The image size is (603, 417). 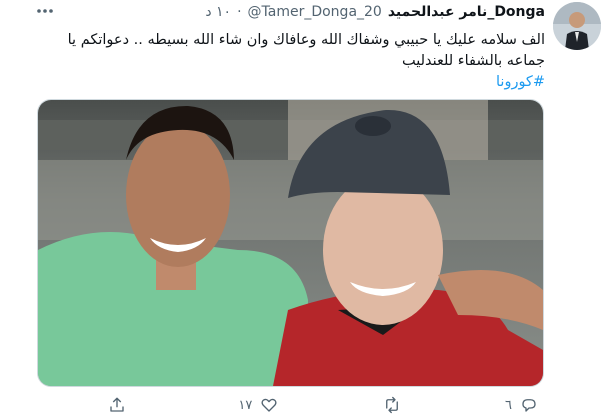 I want to click on reply-button: ٦, so click(x=521, y=405).